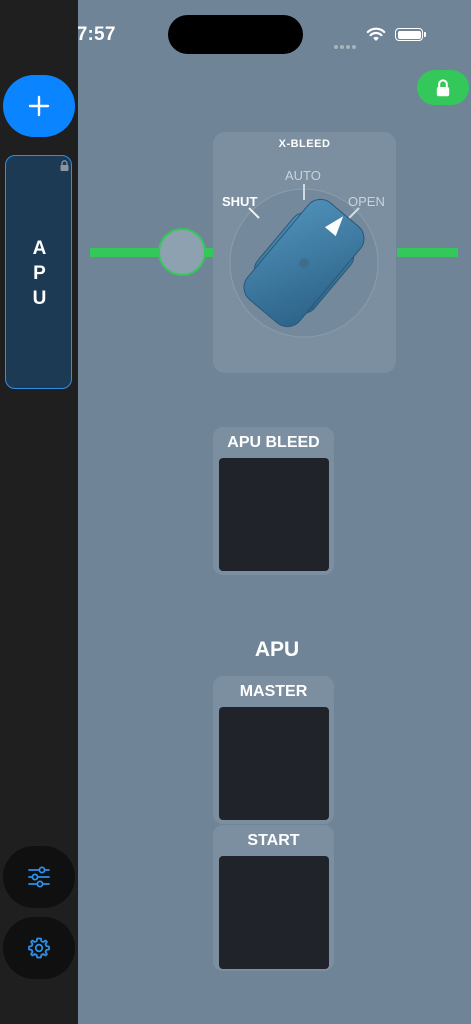  I want to click on xbleed-selector-panel: X-BLEED AUTO SHUT OPEN, so click(304, 252).